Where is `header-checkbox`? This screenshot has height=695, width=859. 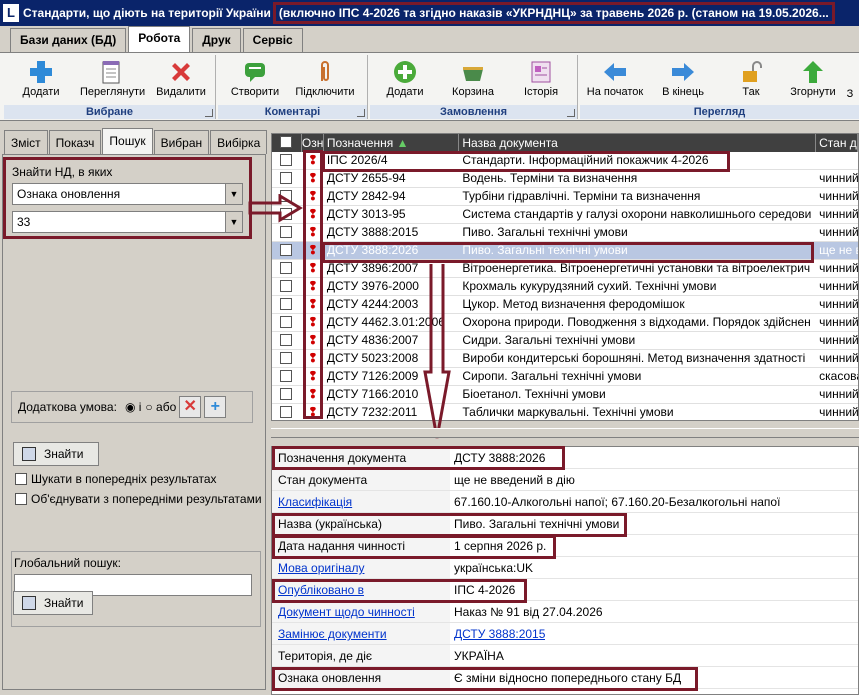
header-checkbox is located at coordinates (287, 143).